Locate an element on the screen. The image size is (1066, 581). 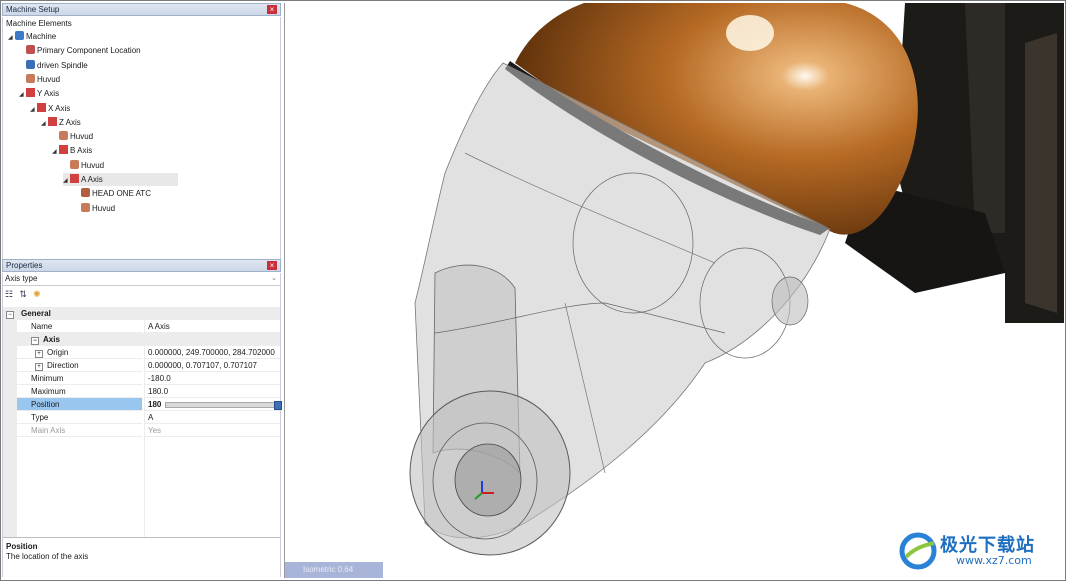
tree-item-label: HEAD ONE ATC is located at coordinates (121, 194).